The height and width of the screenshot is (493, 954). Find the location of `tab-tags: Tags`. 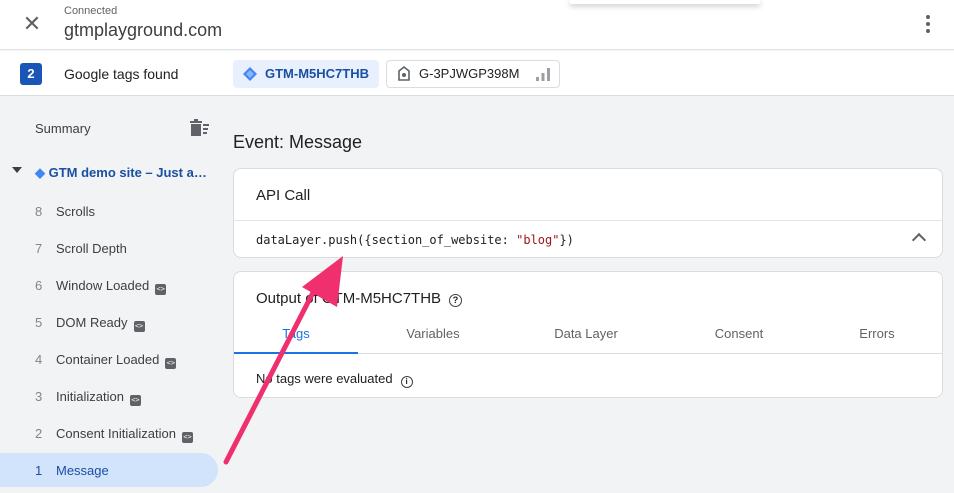

tab-tags: Tags is located at coordinates (296, 339).